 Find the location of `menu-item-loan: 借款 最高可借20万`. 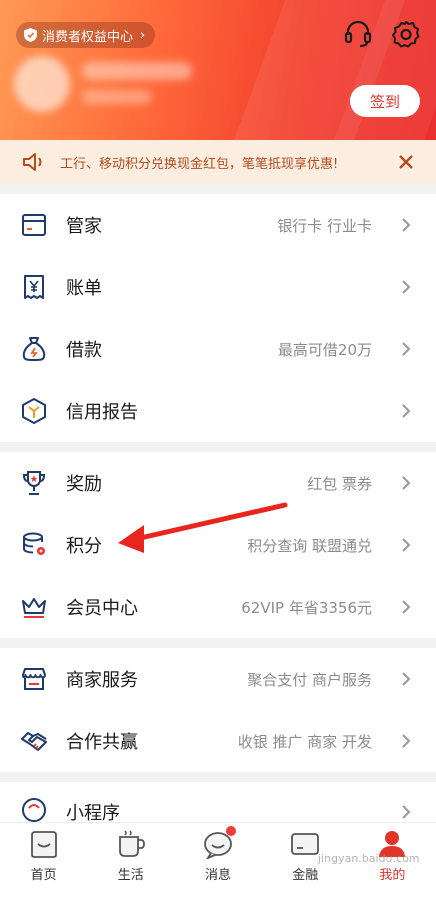

menu-item-loan: 借款 最高可借20万 is located at coordinates (218, 349).